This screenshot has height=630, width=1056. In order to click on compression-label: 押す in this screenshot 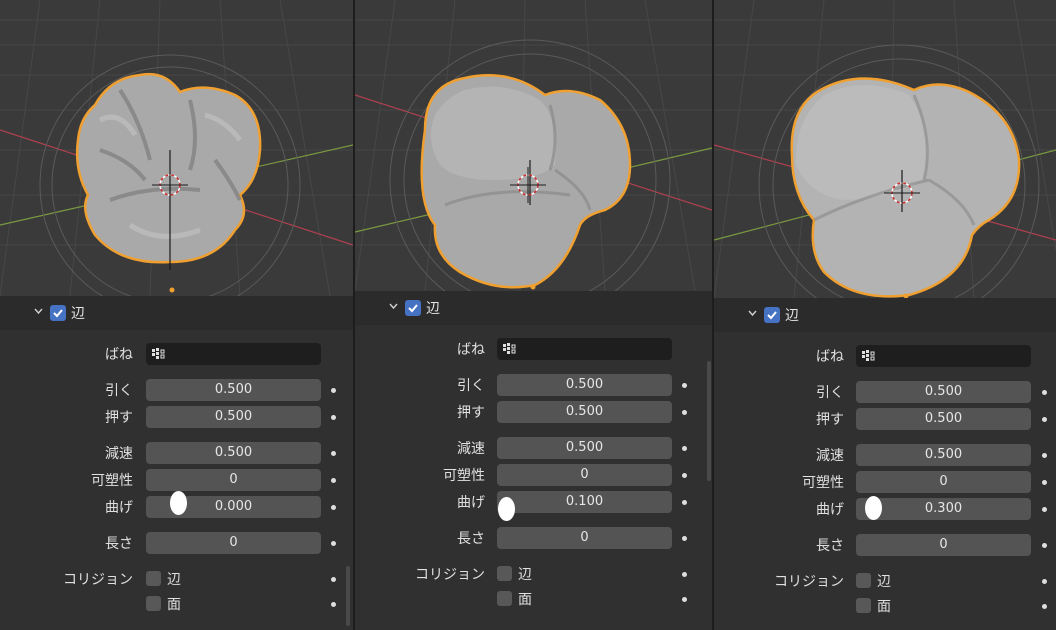, I will do `click(830, 420)`.